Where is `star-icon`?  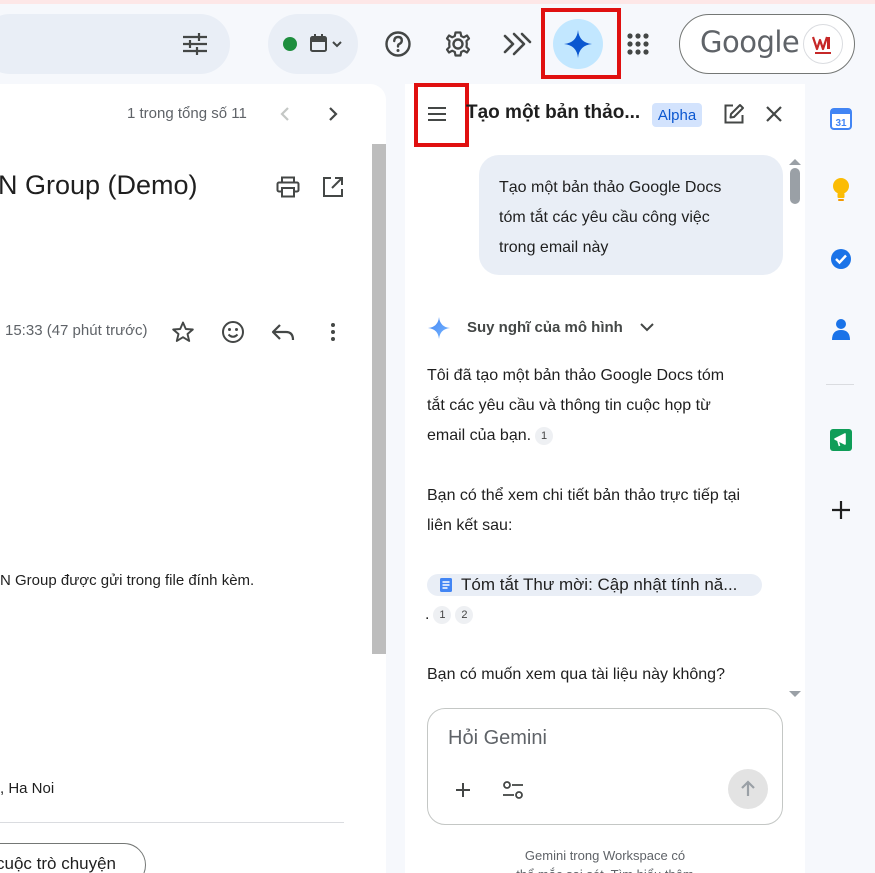
star-icon is located at coordinates (183, 332).